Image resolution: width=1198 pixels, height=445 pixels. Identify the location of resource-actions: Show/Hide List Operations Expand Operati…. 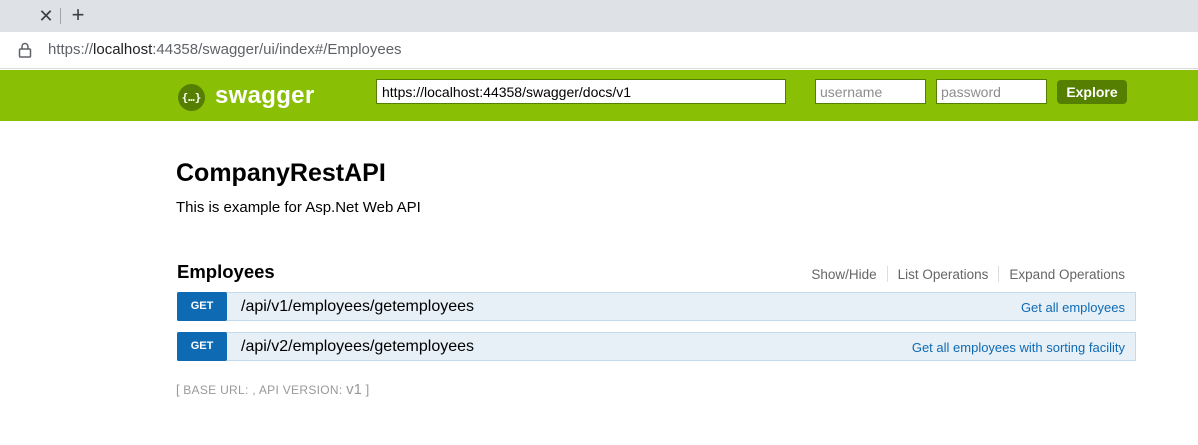
(968, 274).